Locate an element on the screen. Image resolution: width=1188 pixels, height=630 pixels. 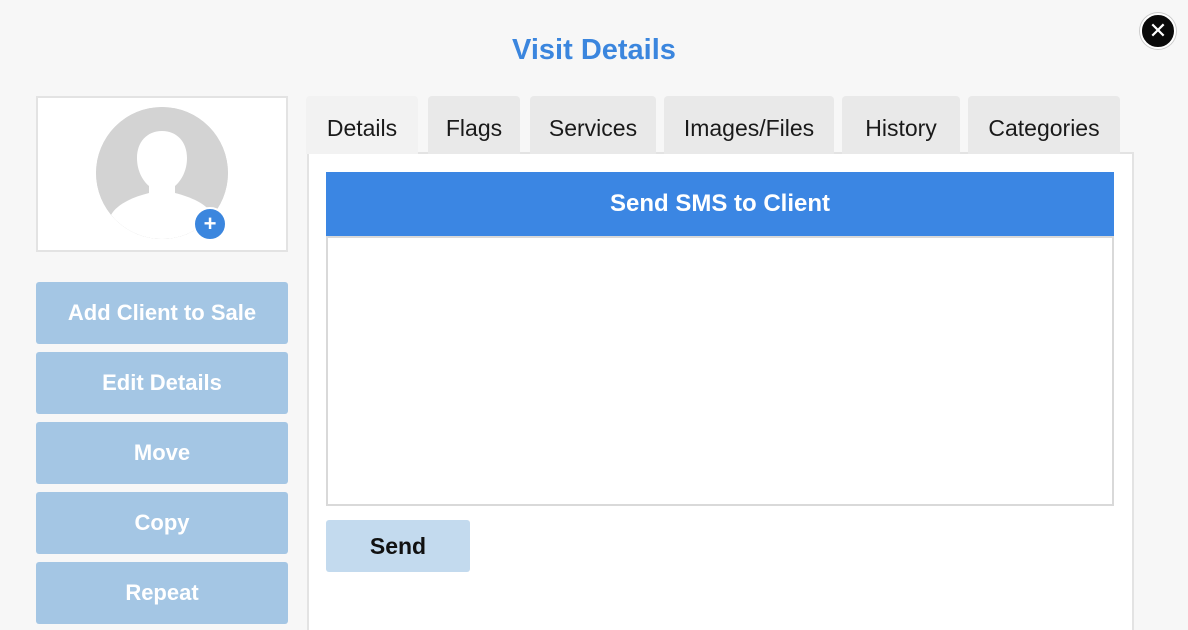
plus-icon: + is located at coordinates (210, 223).